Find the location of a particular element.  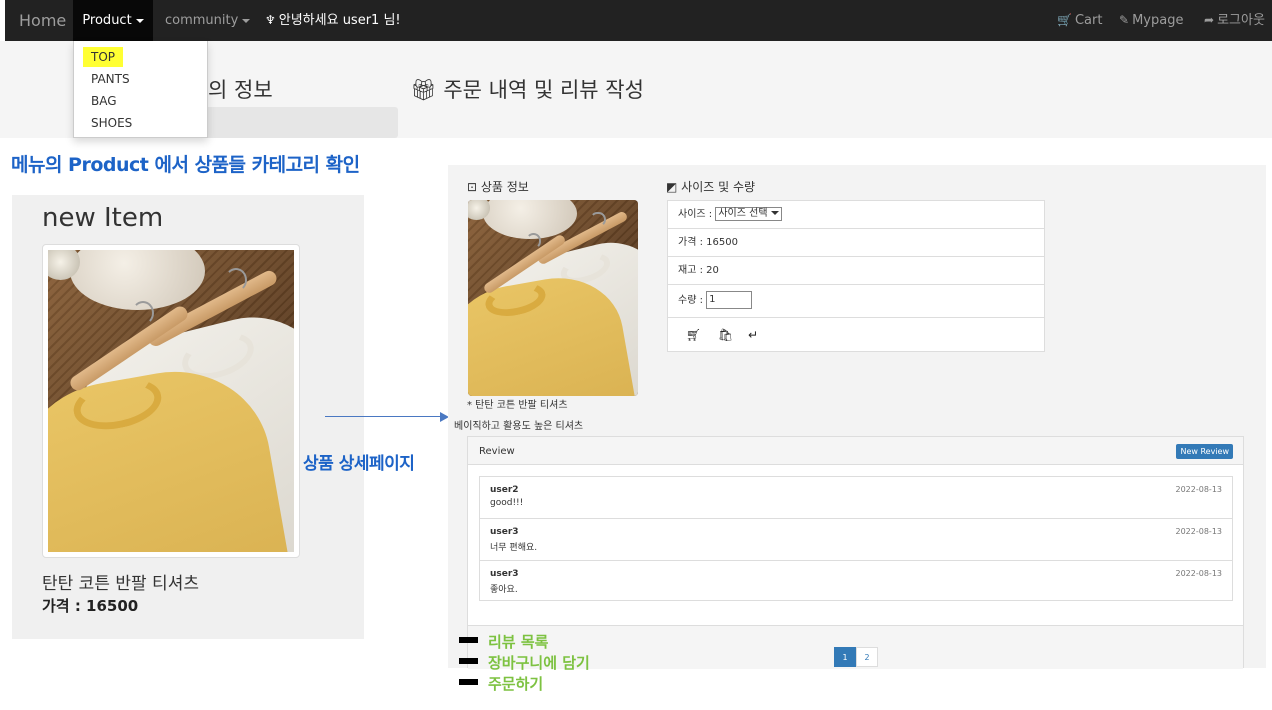

review-item: user3 너무 편해요. 2022-08-13 is located at coordinates (856, 540).